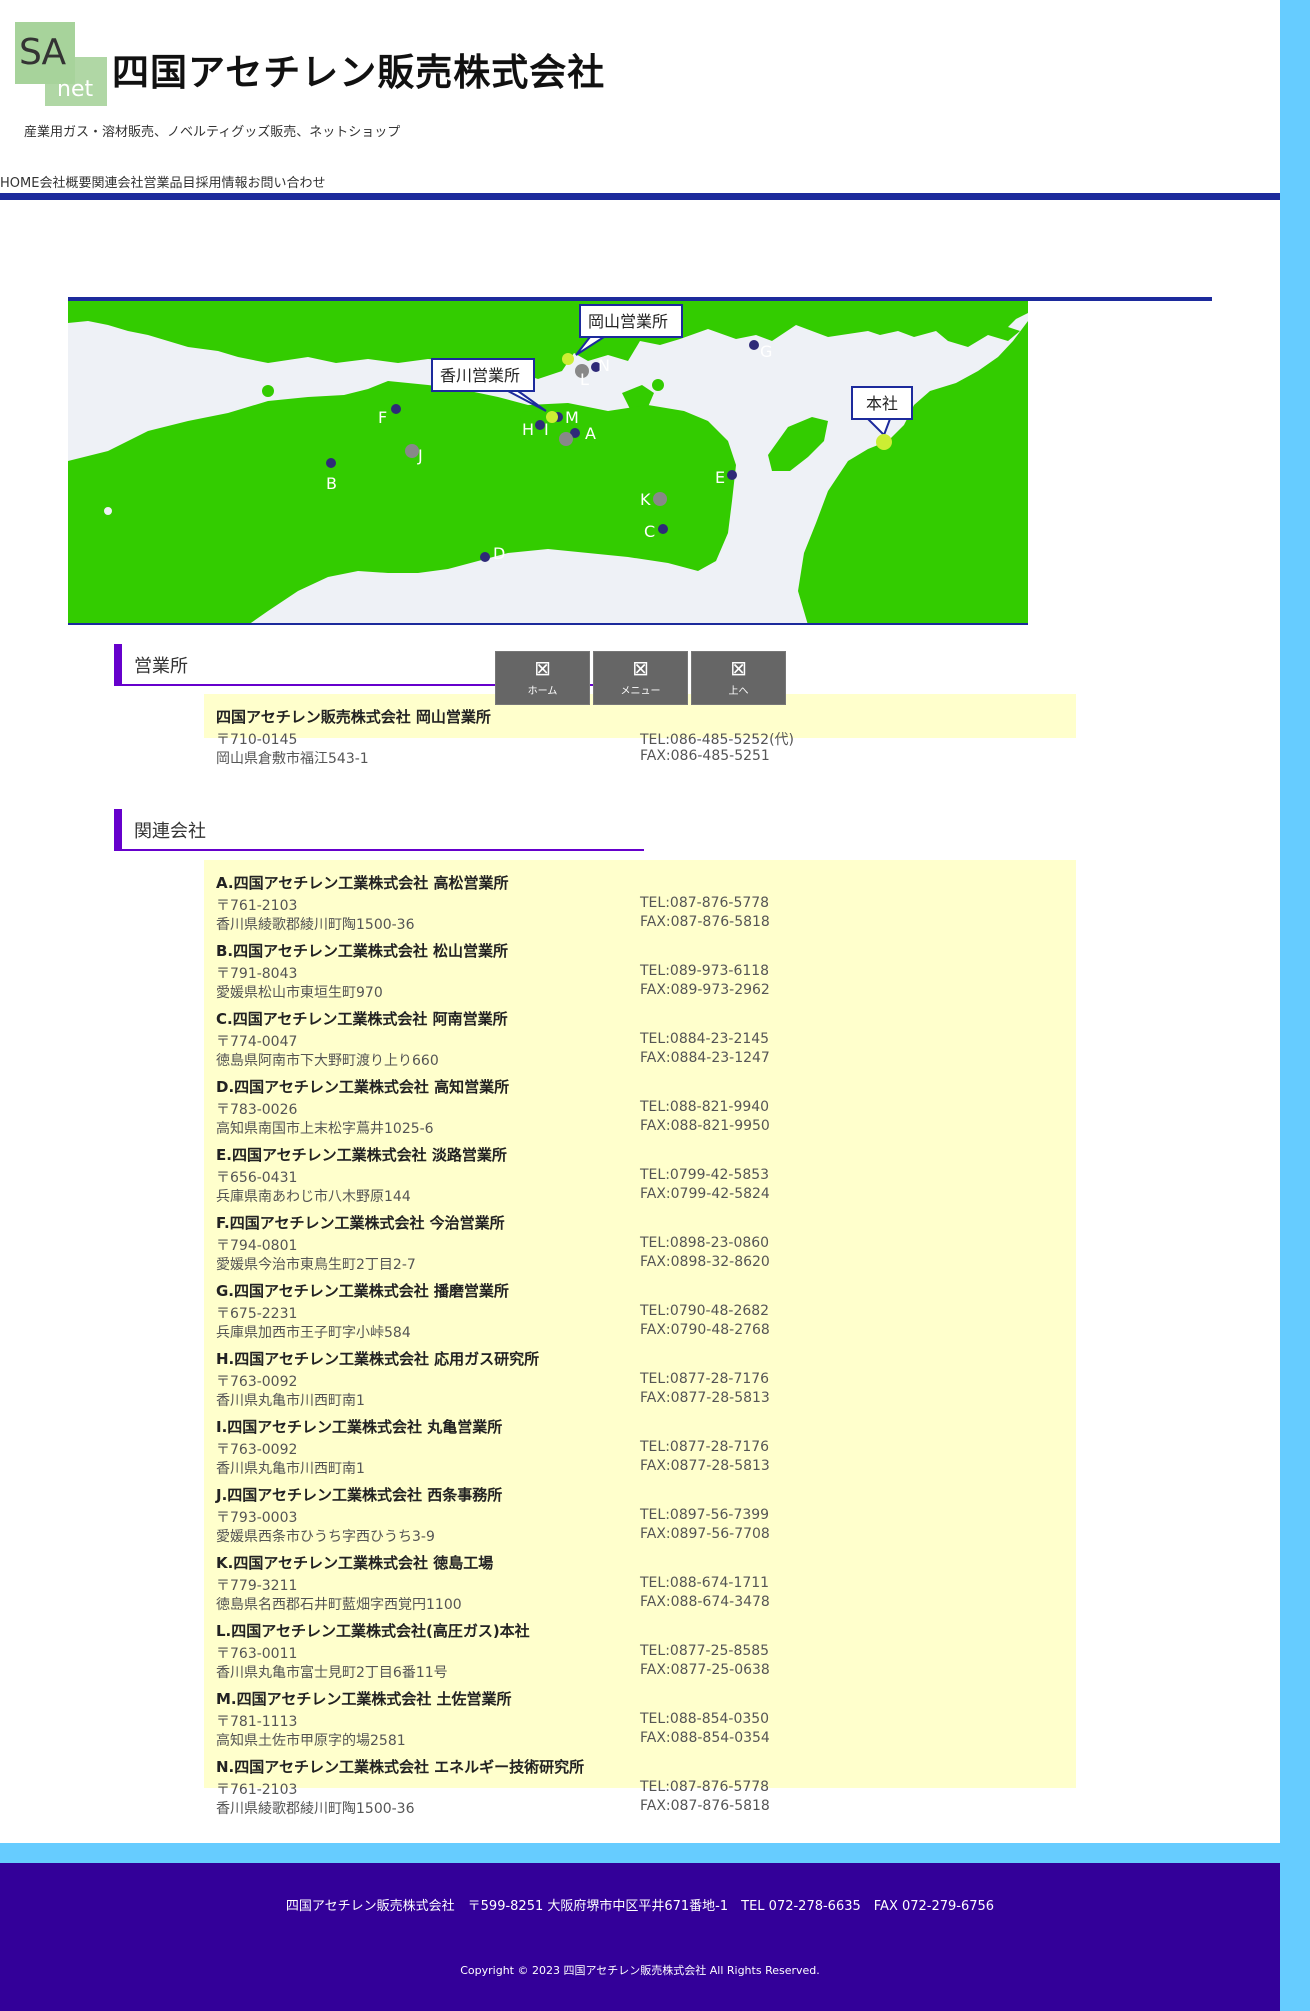  What do you see at coordinates (705, 1194) in the screenshot?
I see `related-company-fax: FAX:0799-42-5824` at bounding box center [705, 1194].